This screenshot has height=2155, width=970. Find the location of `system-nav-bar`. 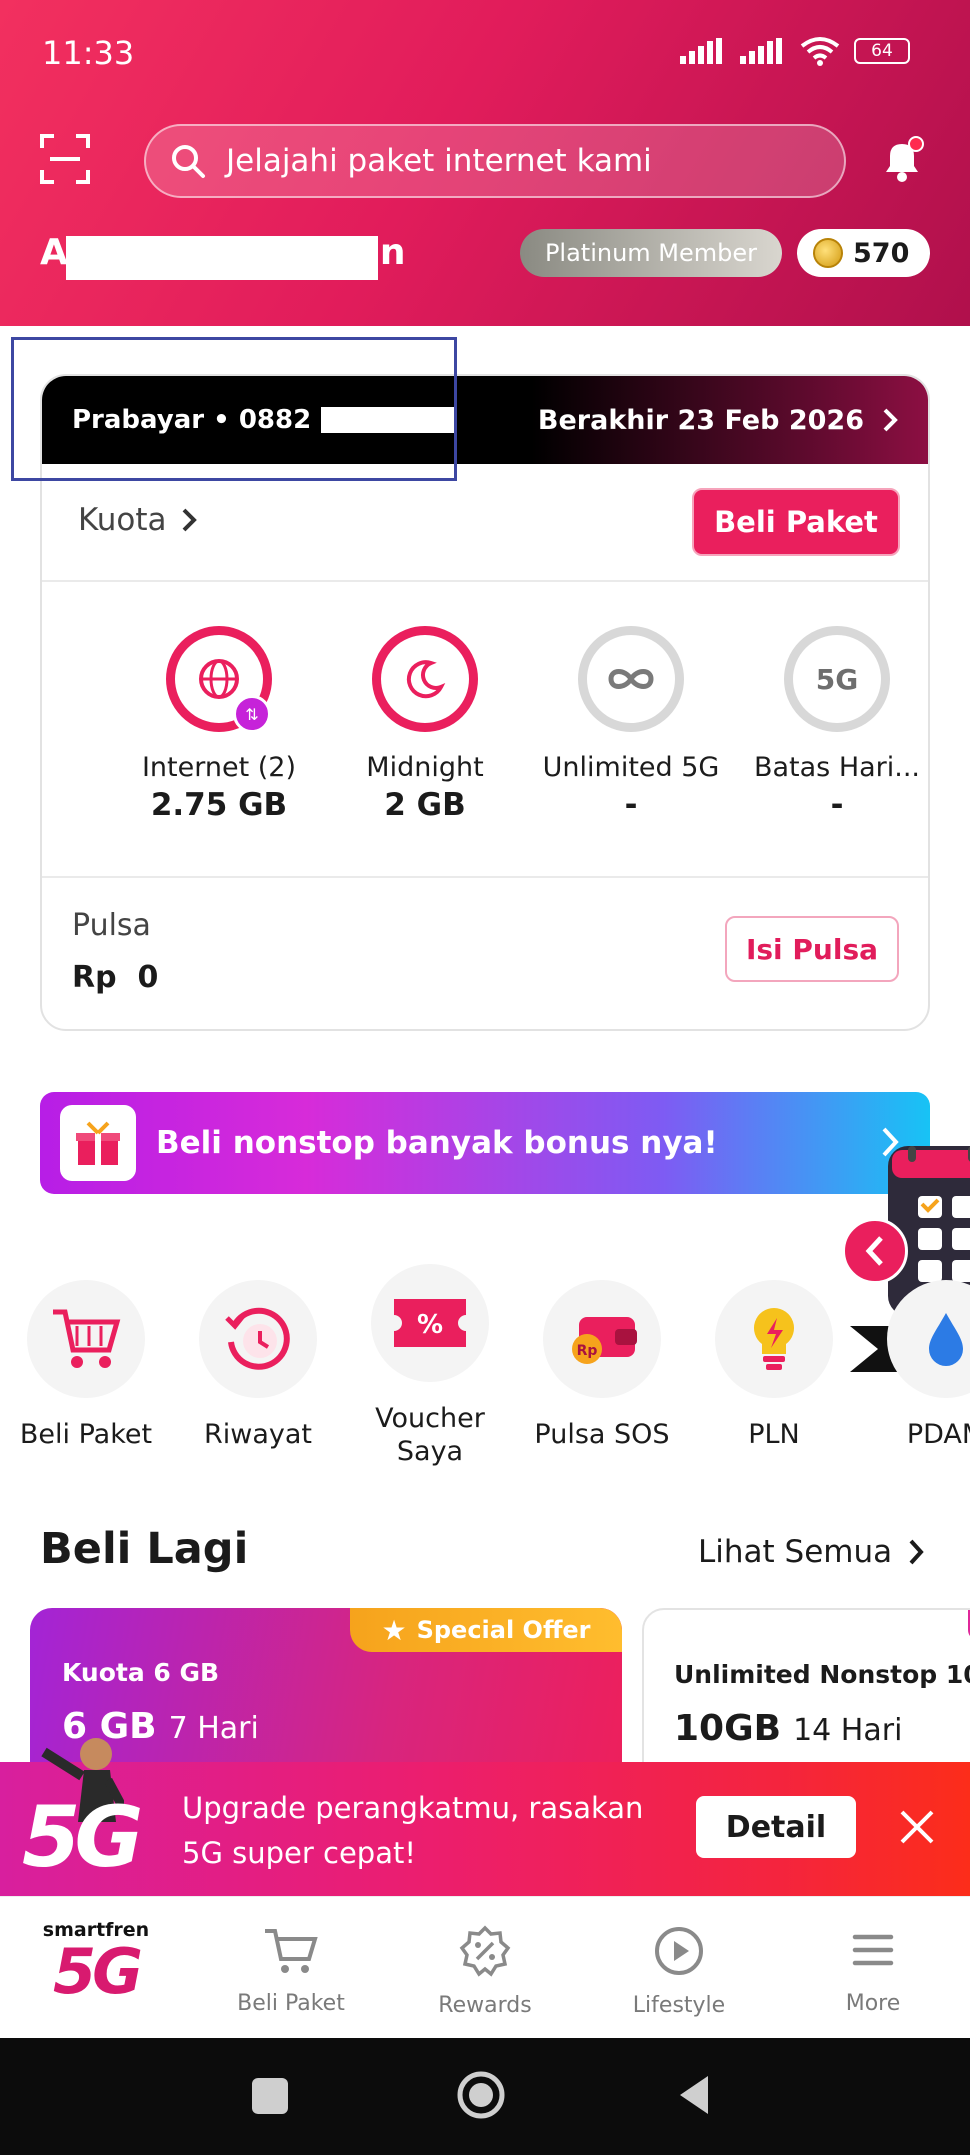

system-nav-bar is located at coordinates (485, 2096).